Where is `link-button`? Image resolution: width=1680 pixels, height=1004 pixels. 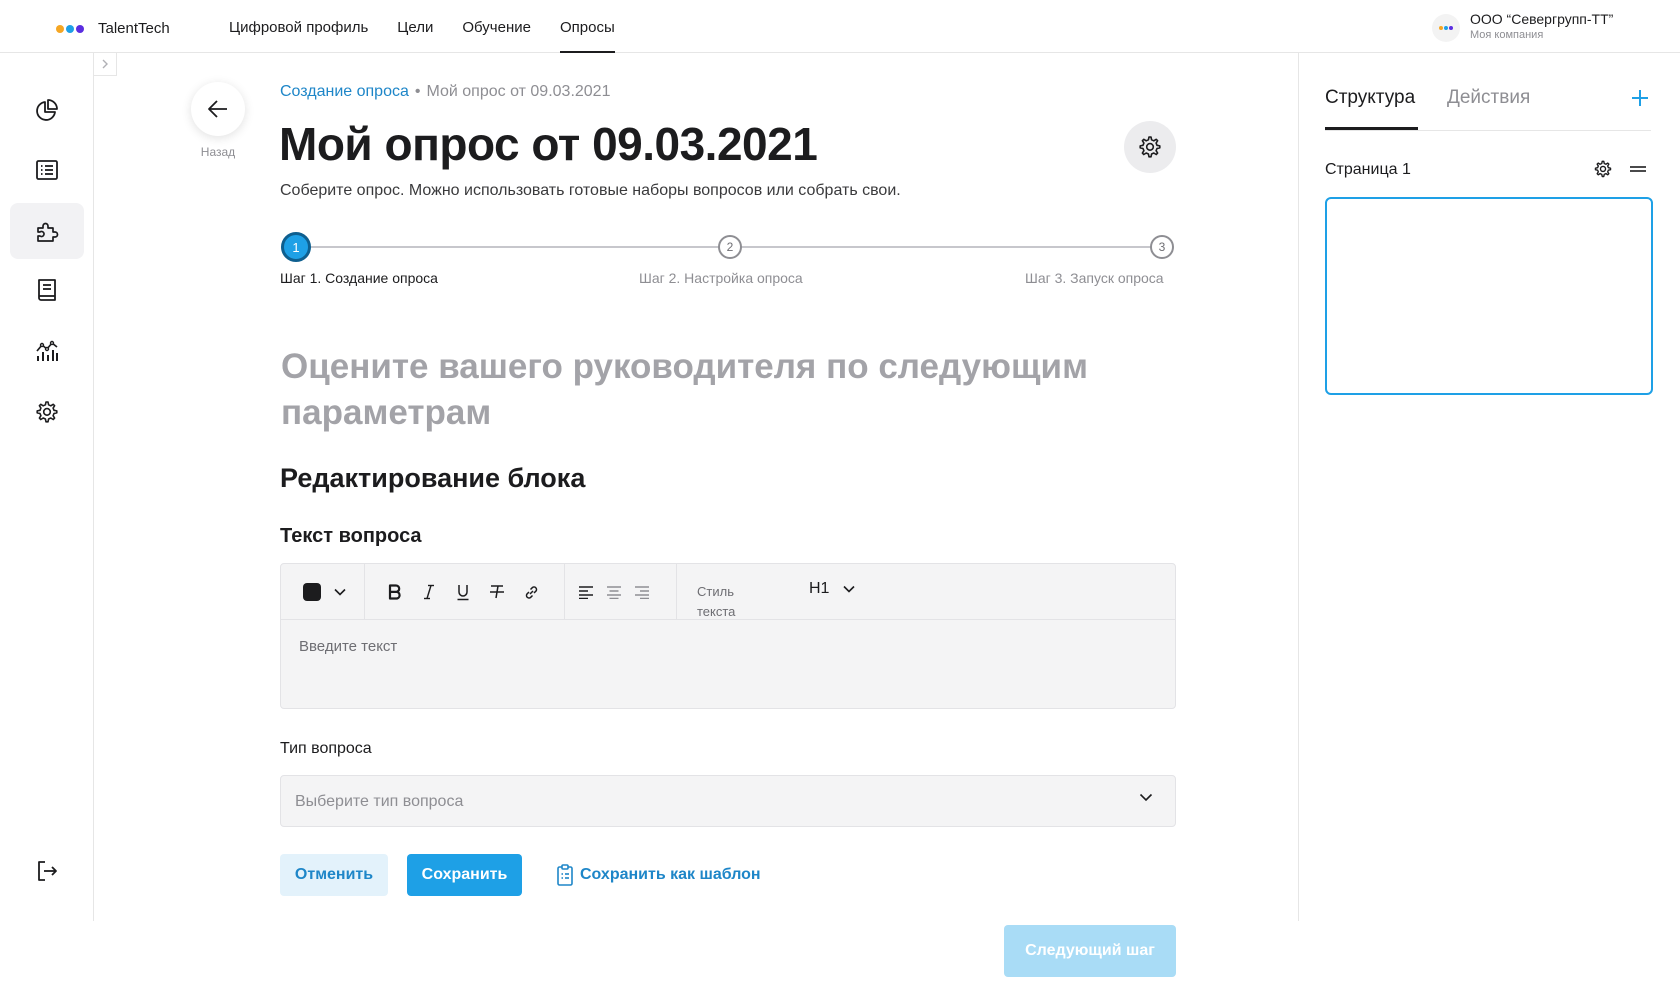 link-button is located at coordinates (531, 592).